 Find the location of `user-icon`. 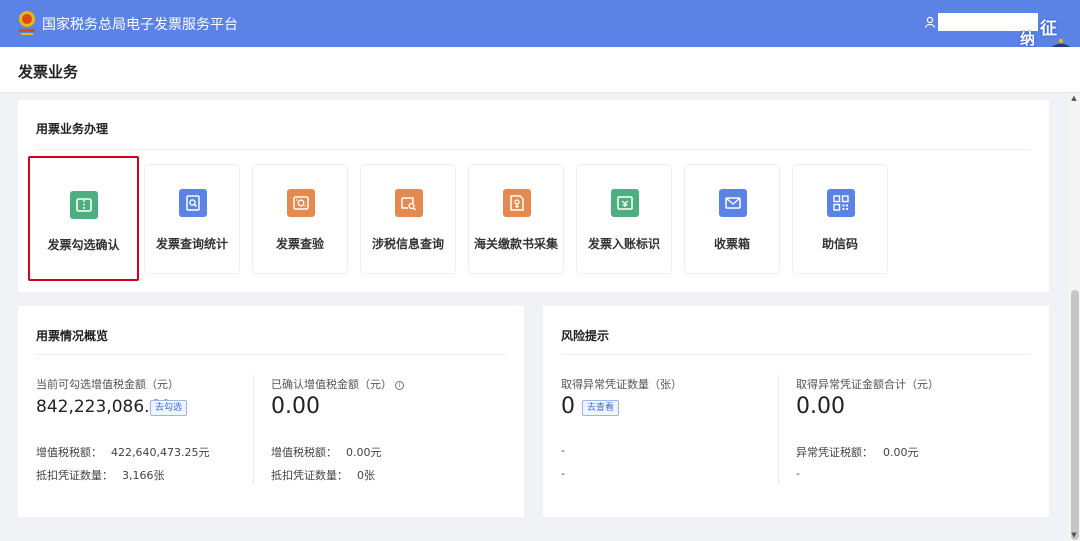

user-icon is located at coordinates (930, 22).